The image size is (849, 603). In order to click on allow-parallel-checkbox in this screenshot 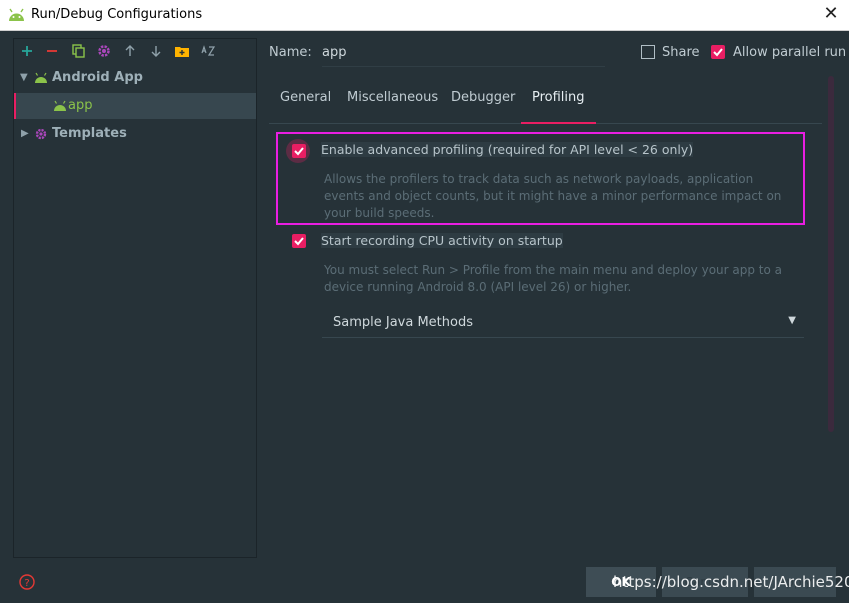, I will do `click(718, 52)`.